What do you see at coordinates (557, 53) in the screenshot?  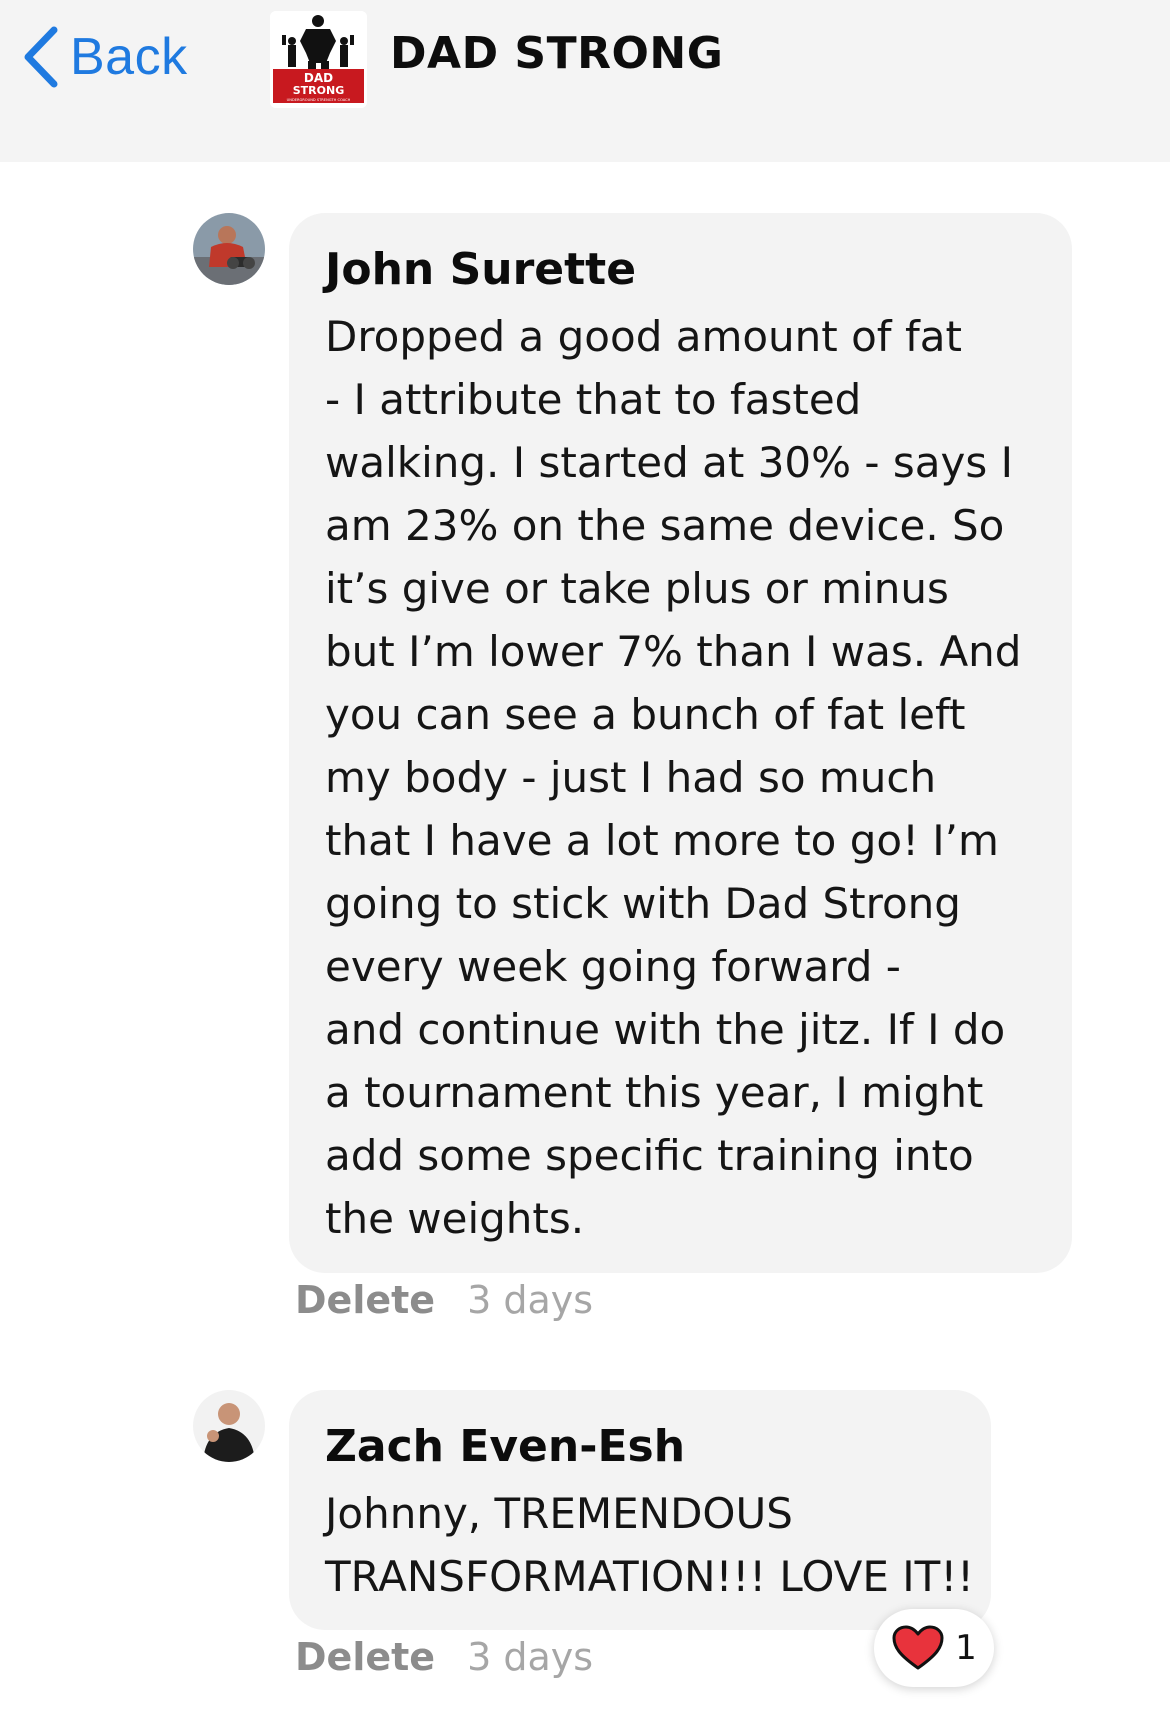 I see `group-title: DAD STRONG` at bounding box center [557, 53].